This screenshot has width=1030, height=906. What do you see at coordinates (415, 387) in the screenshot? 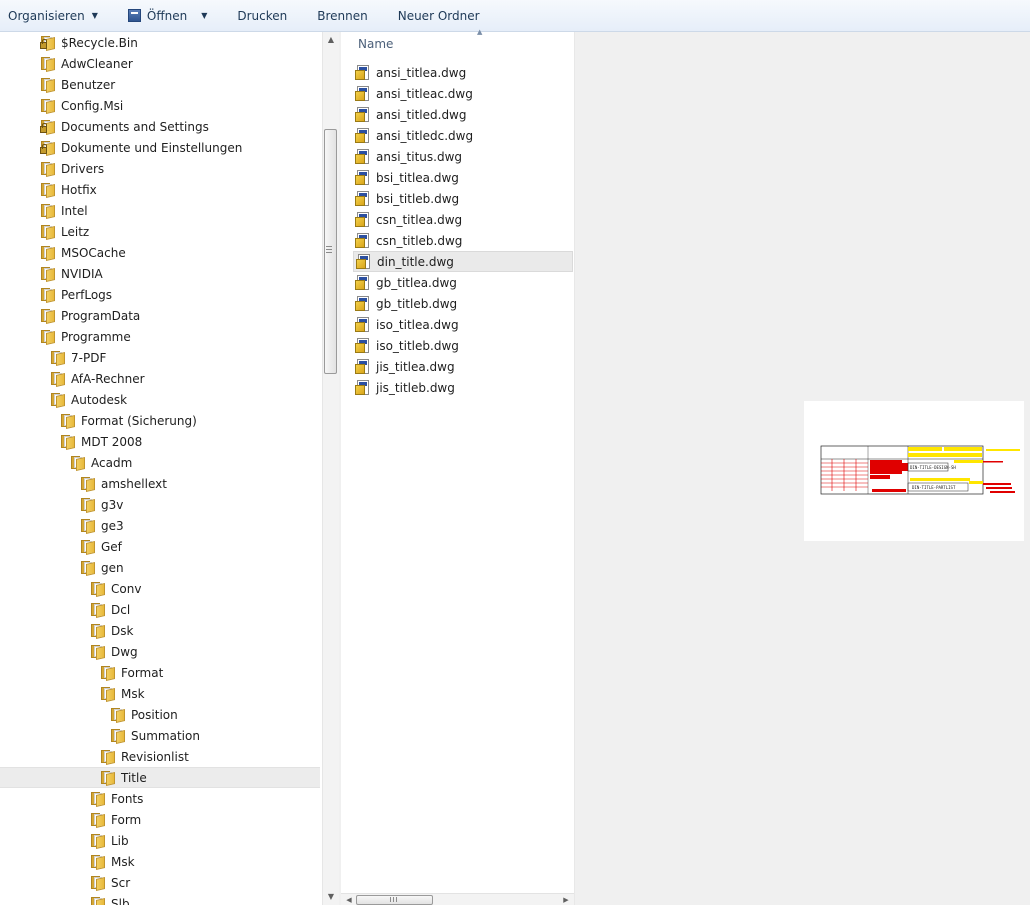
I see `file-item-label: jis_titleb.dwg` at bounding box center [415, 387].